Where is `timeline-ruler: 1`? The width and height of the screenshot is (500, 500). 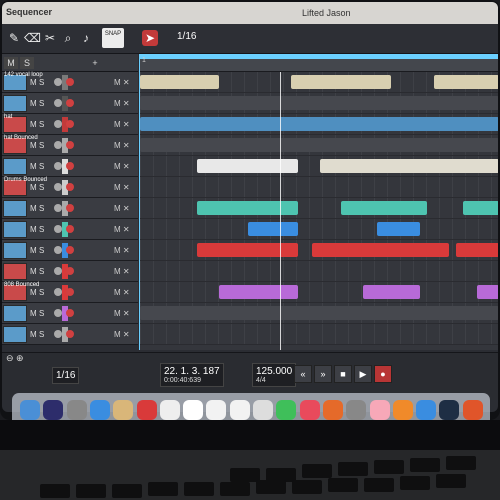 timeline-ruler: 1 is located at coordinates (319, 63).